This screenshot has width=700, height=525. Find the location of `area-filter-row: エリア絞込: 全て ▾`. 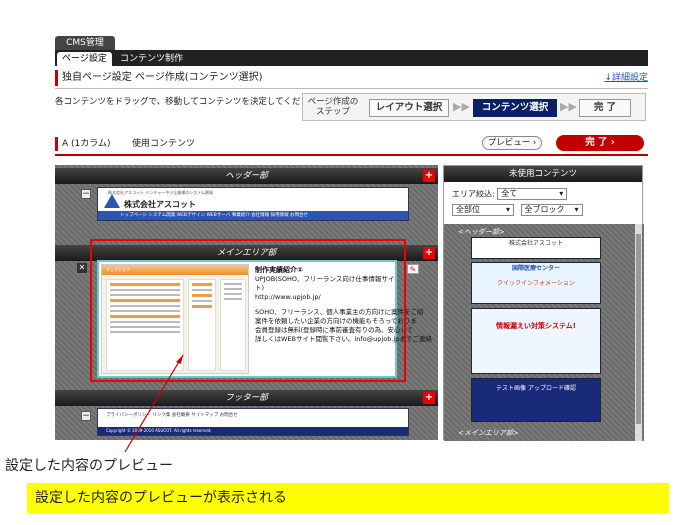

area-filter-row: エリア絞込: 全て ▾ is located at coordinates (510, 194).